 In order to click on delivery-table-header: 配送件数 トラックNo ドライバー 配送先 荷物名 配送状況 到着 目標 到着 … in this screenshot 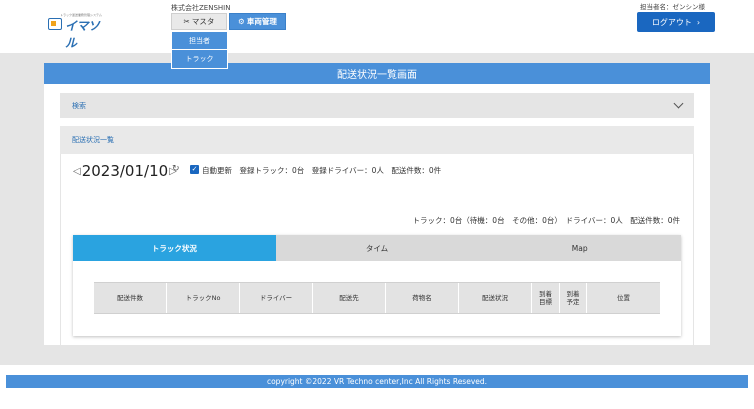, I will do `click(377, 298)`.